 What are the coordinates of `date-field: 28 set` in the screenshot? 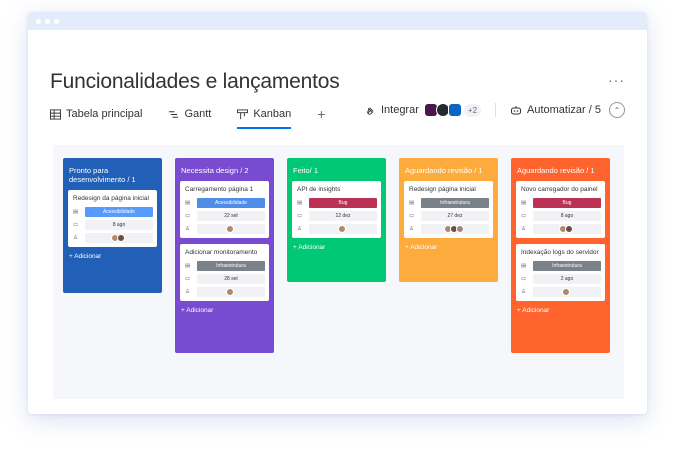 It's located at (231, 279).